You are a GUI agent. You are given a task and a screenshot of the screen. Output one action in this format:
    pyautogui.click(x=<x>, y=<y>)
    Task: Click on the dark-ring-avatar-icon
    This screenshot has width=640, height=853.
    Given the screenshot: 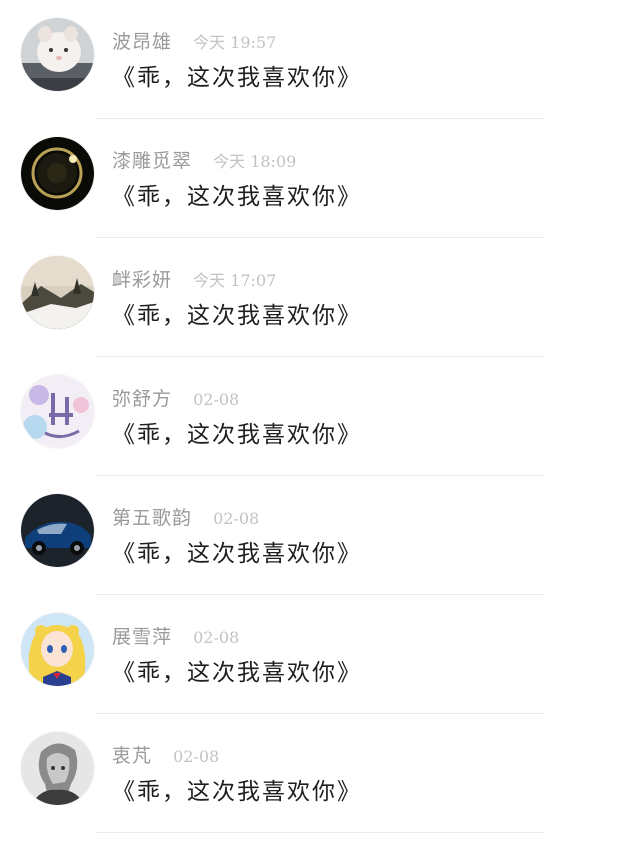 What is the action you would take?
    pyautogui.click(x=57, y=173)
    